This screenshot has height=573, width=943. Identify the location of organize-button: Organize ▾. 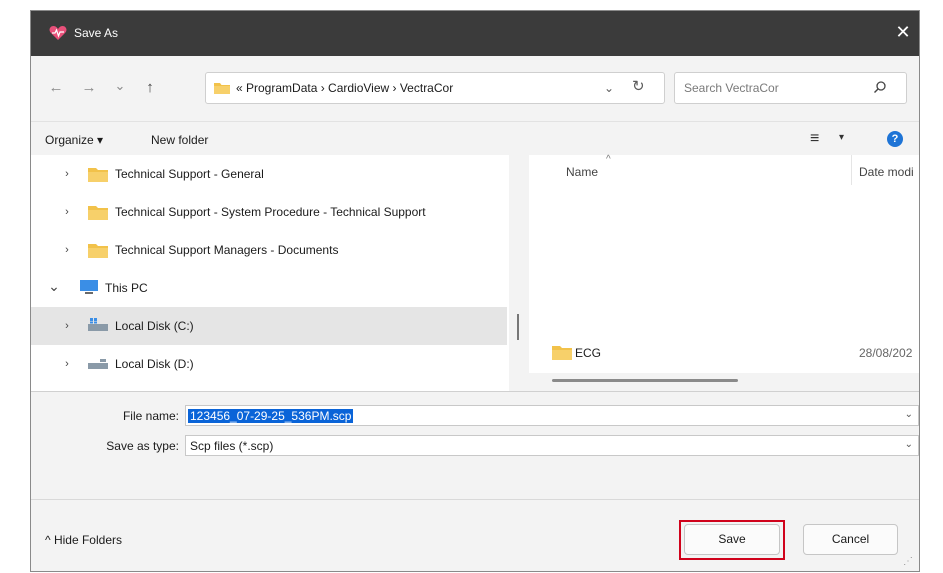
(74, 140).